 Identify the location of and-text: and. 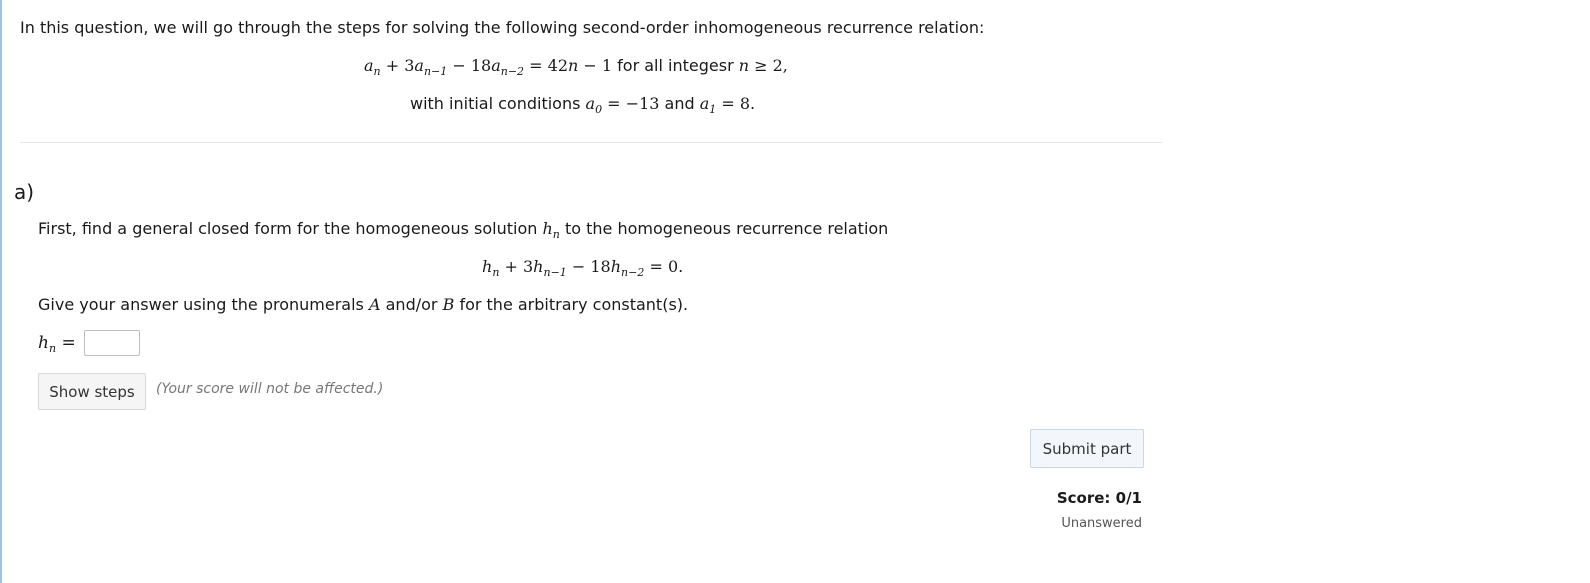
(679, 103).